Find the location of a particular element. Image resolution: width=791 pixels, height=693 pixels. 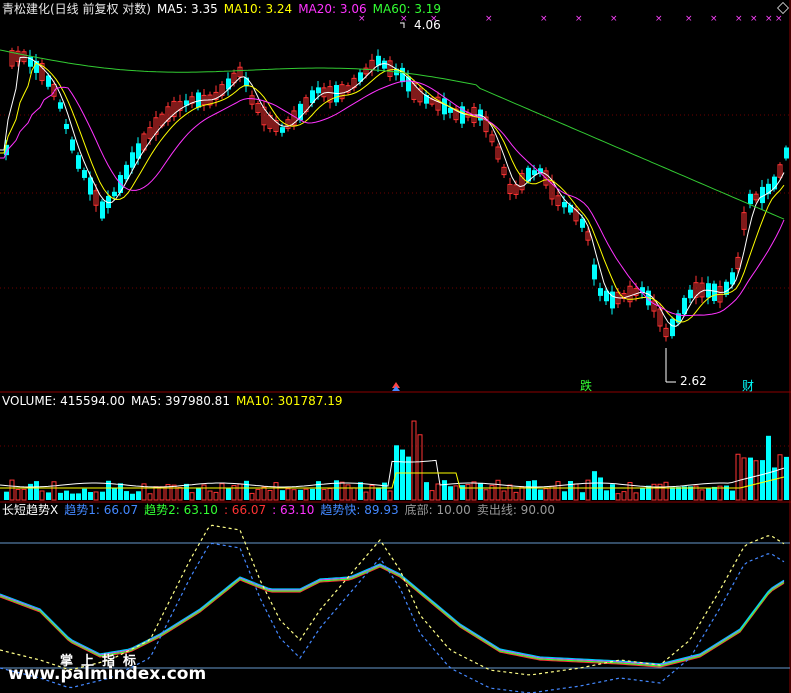

ma10-label: MA10: 3.24 is located at coordinates (258, 9).